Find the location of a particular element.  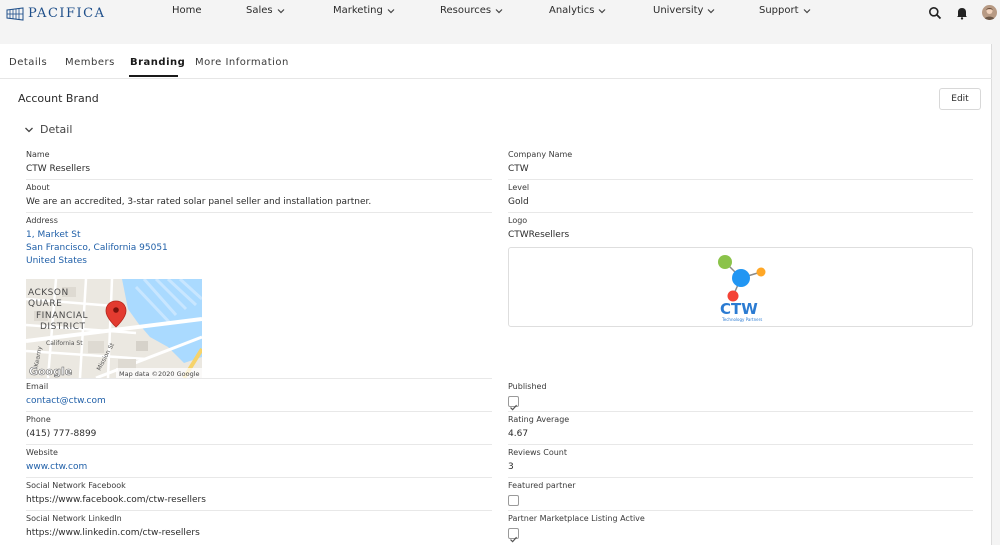

marketplace-active-checkbox is located at coordinates (513, 535).